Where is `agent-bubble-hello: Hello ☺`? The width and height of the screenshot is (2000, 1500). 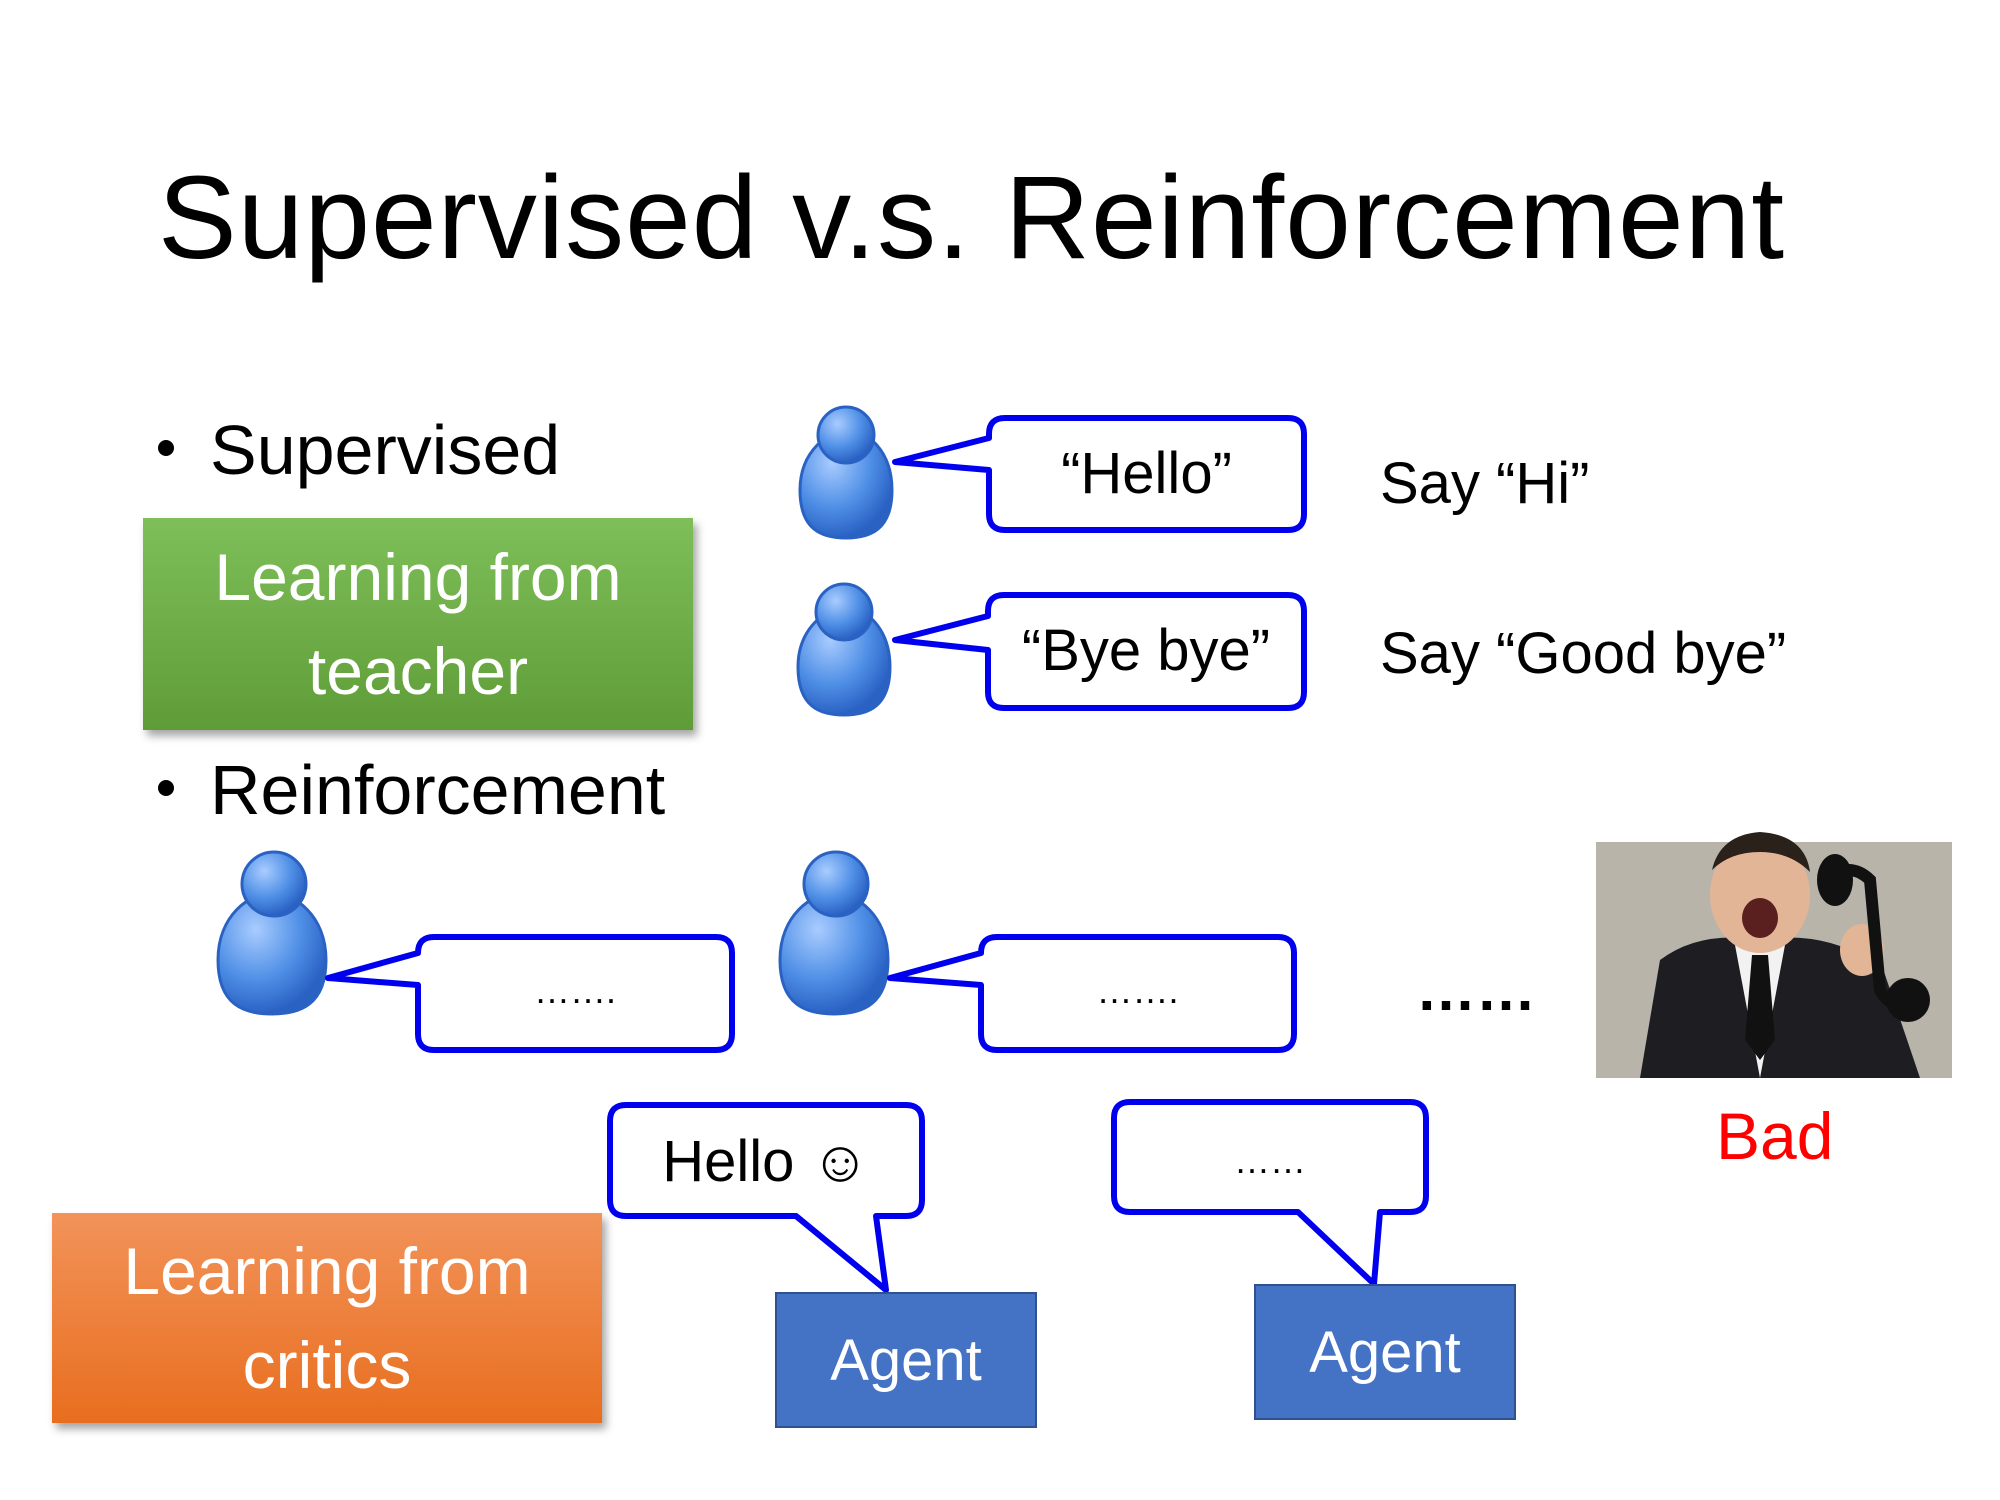
agent-bubble-hello: Hello ☺ is located at coordinates (766, 1161).